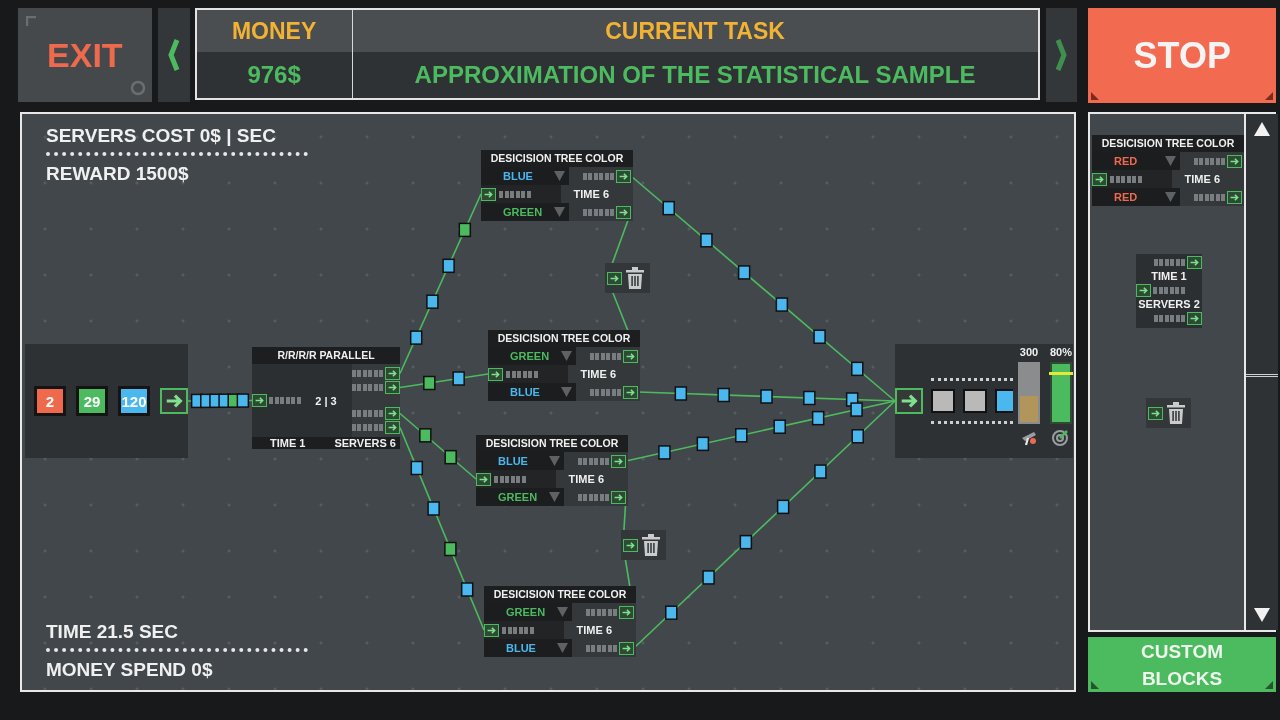  Describe the element at coordinates (1269, 96) in the screenshot. I see `corner-mark-icon` at that location.